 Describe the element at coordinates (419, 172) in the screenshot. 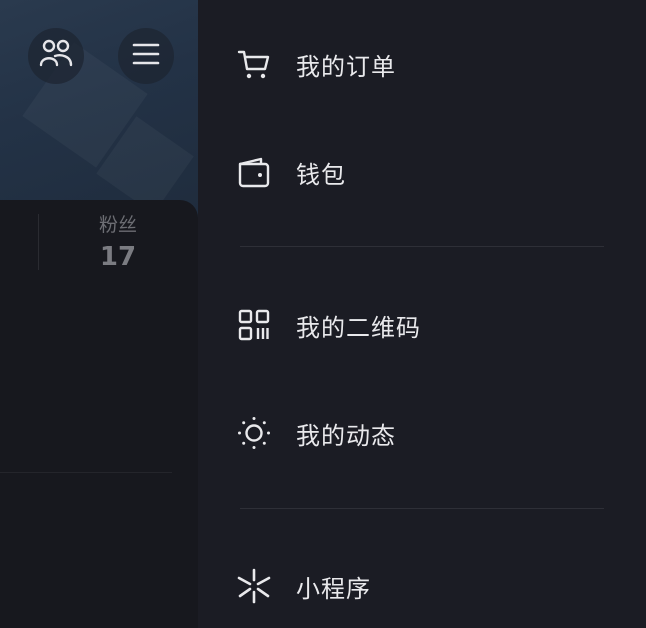

I see `menu-item-wallet: 钱包` at that location.